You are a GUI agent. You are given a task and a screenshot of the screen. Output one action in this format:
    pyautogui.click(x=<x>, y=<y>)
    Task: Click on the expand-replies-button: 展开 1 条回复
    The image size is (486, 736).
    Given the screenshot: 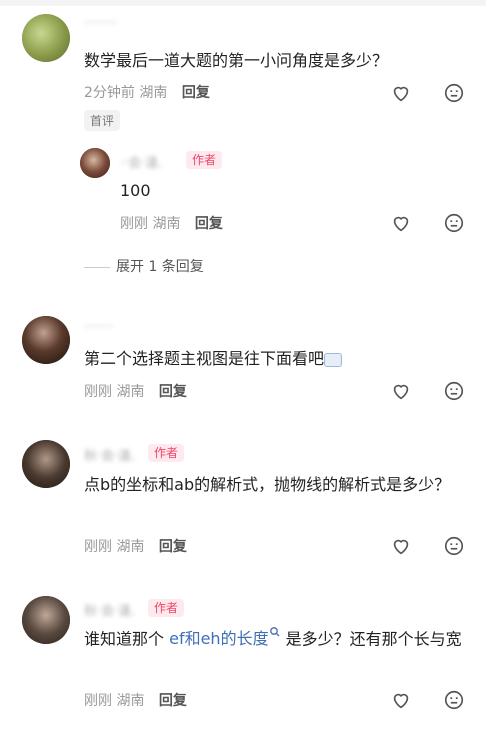 What is the action you would take?
    pyautogui.click(x=144, y=266)
    